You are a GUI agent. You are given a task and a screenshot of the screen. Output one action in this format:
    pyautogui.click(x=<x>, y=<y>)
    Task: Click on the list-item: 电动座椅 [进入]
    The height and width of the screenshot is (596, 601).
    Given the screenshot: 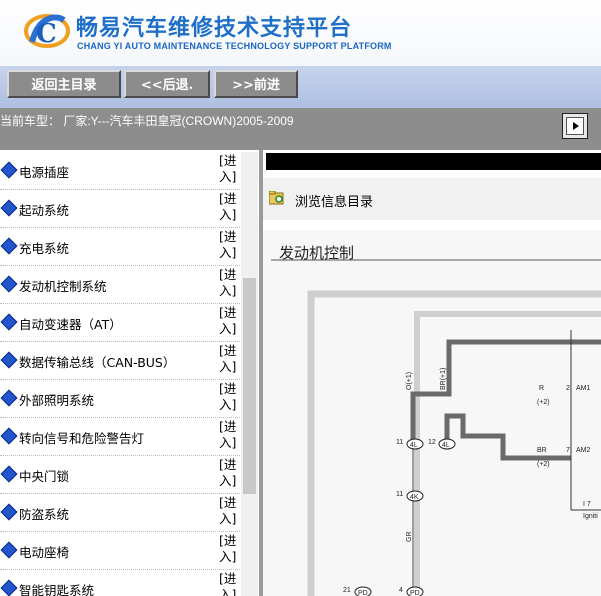 What is the action you would take?
    pyautogui.click(x=120, y=551)
    